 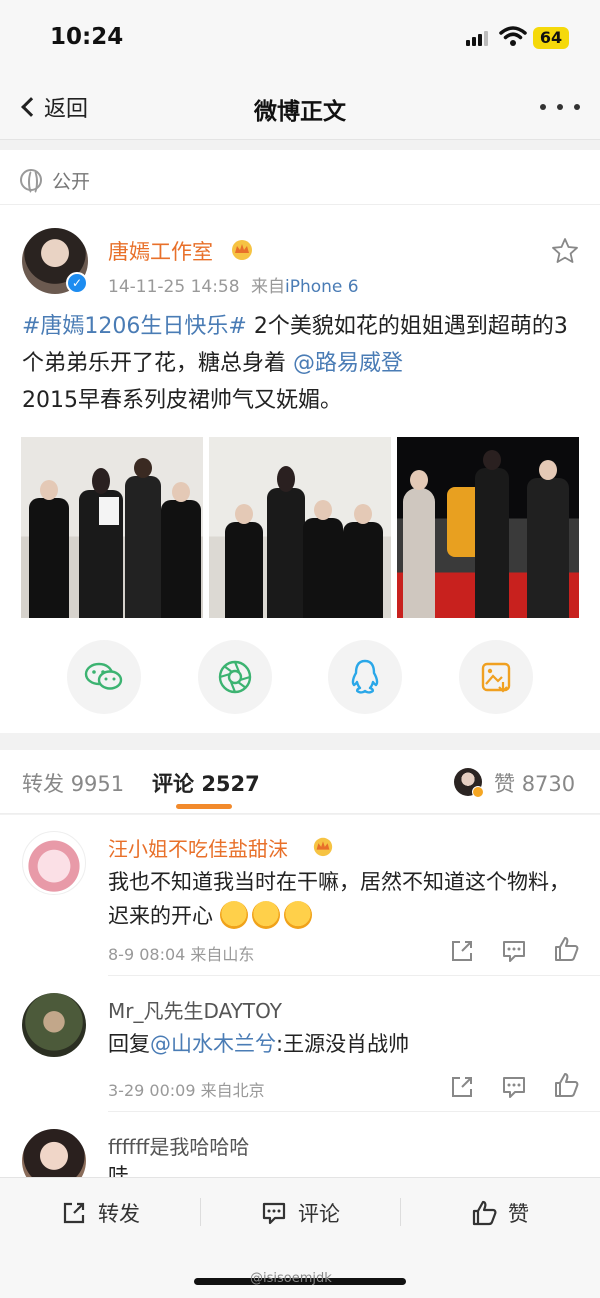 What do you see at coordinates (560, 107) in the screenshot?
I see `more-button` at bounding box center [560, 107].